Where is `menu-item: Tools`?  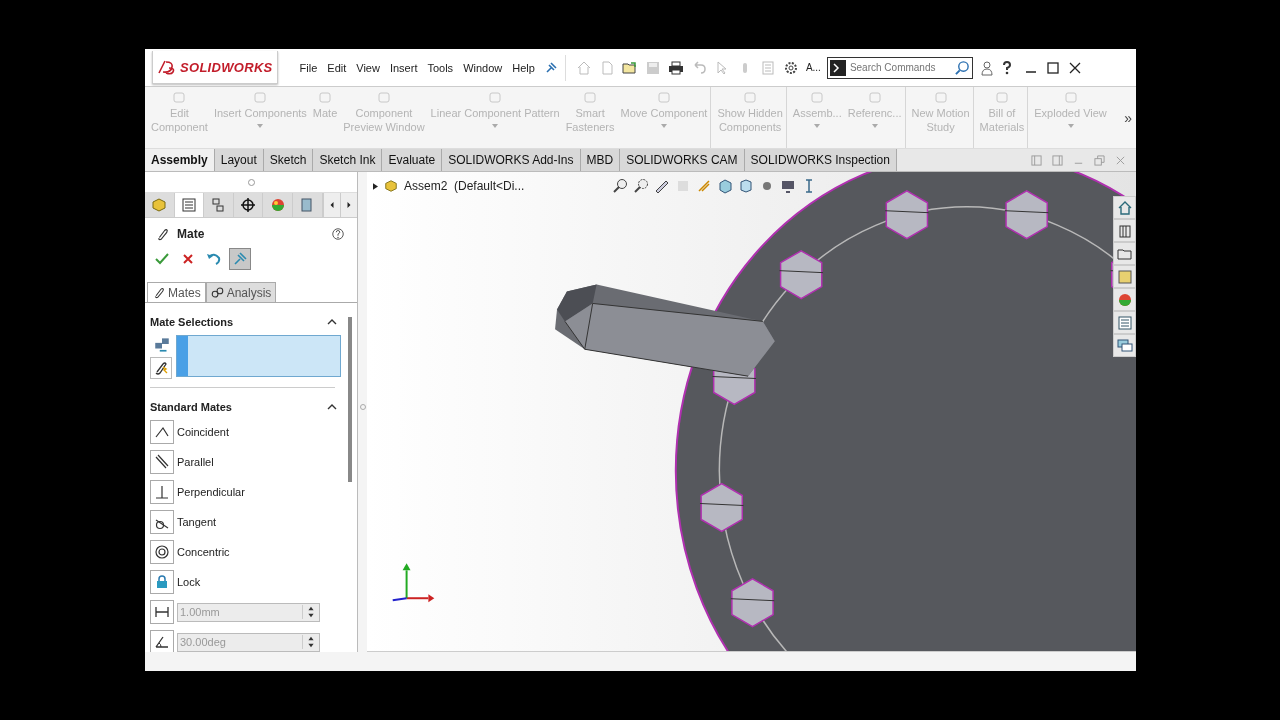 menu-item: Tools is located at coordinates (440, 67).